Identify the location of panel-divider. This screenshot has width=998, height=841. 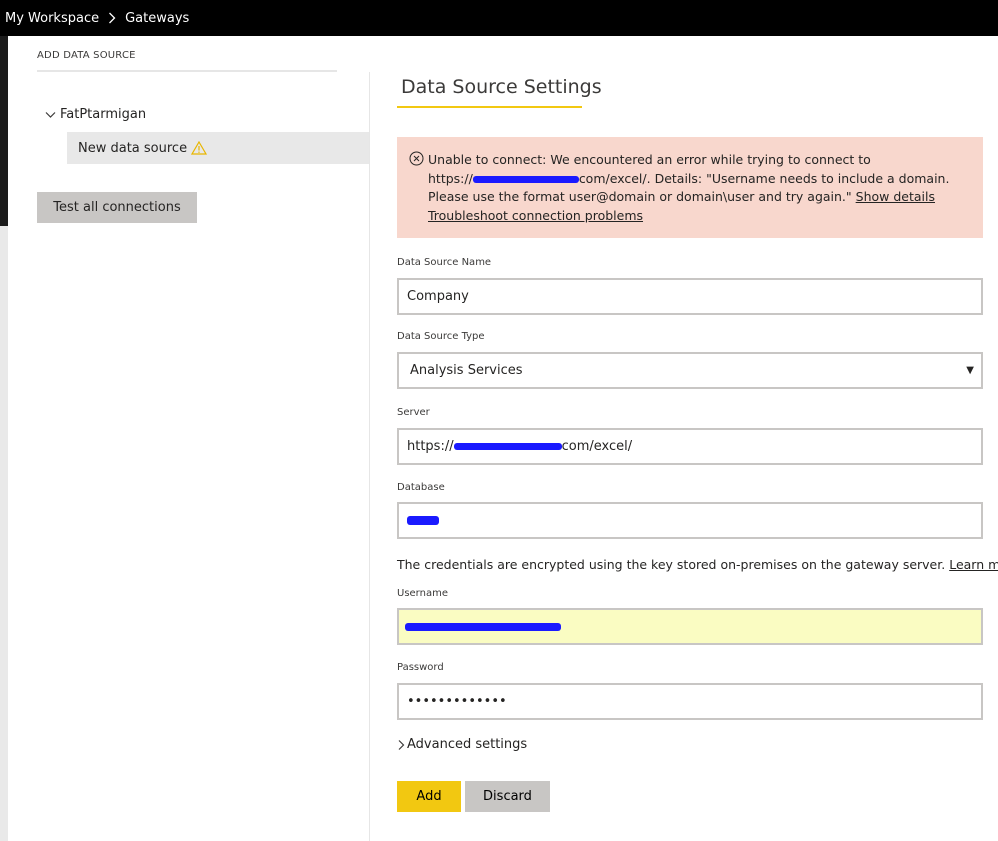
(369, 456).